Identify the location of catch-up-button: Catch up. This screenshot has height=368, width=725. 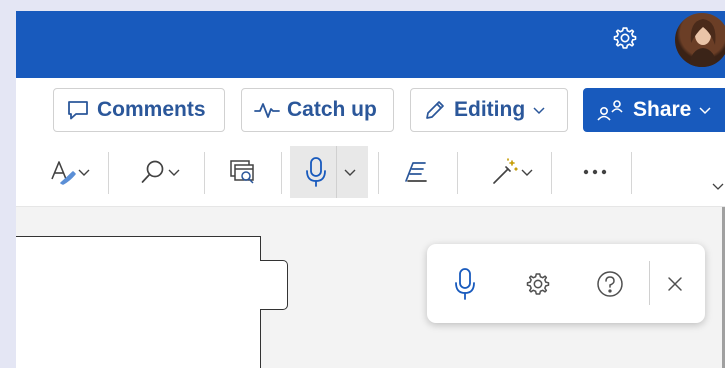
(317, 110).